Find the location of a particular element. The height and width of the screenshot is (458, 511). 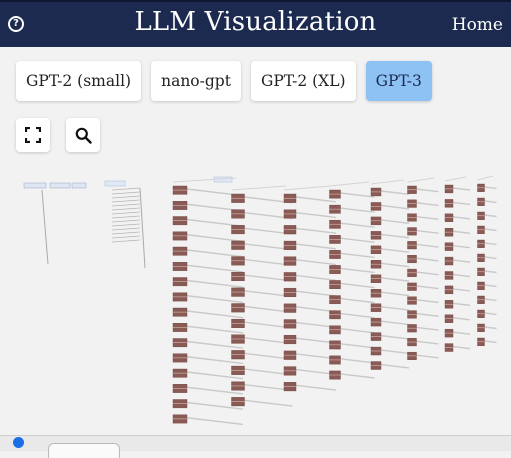

expand-button is located at coordinates (33, 135).